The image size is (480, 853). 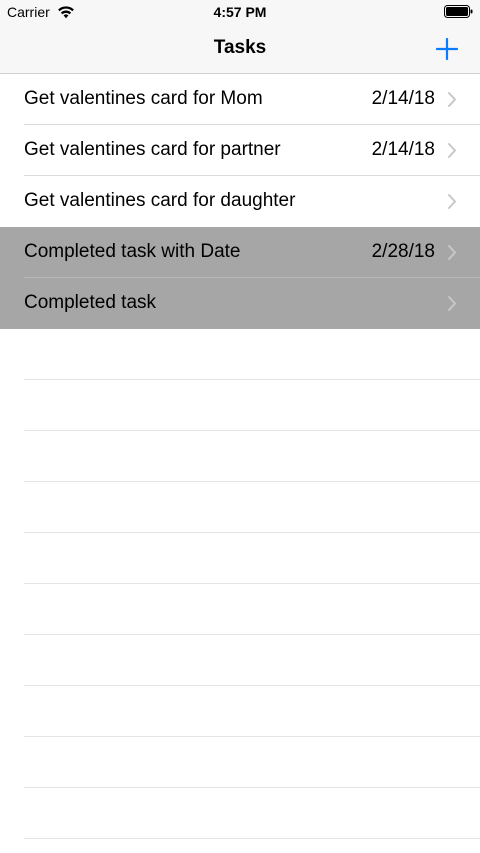 What do you see at coordinates (160, 200) in the screenshot?
I see `task-title: Get valentines card for daughter` at bounding box center [160, 200].